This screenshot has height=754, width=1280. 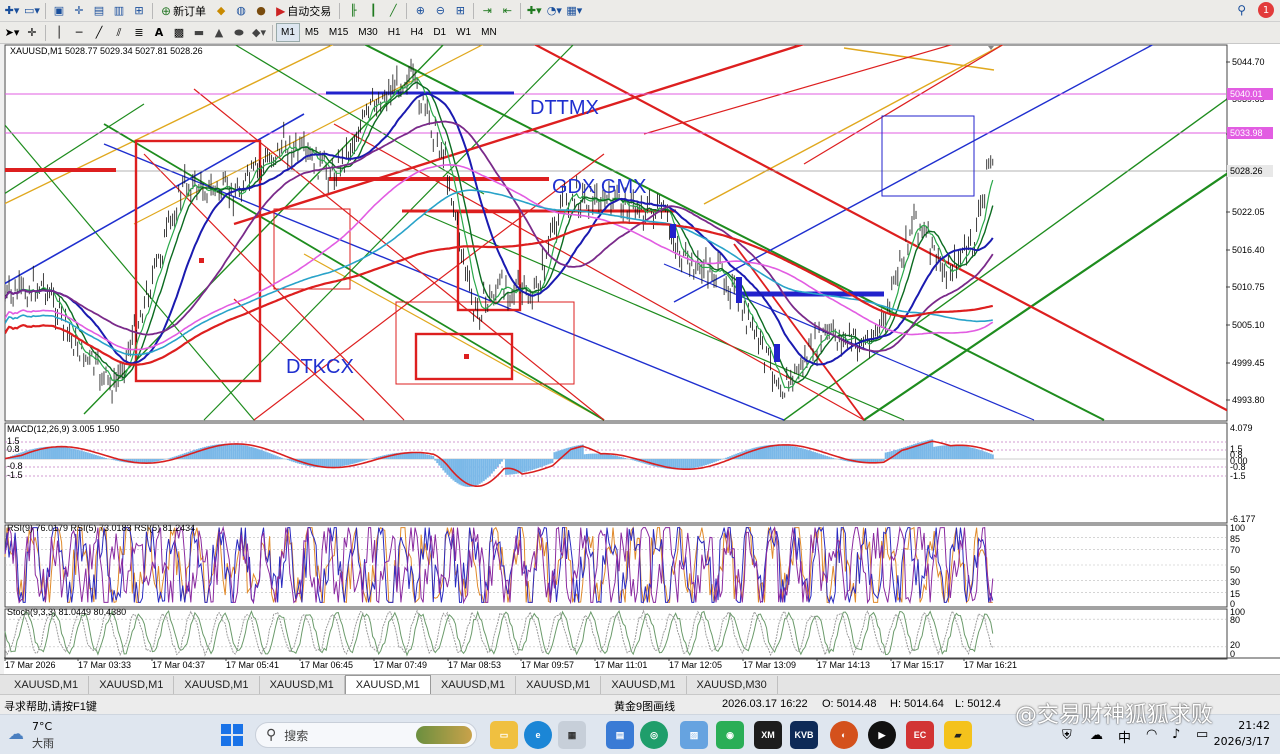 What do you see at coordinates (12, 33) in the screenshot?
I see `cursor-icon: ➤▾` at bounding box center [12, 33].